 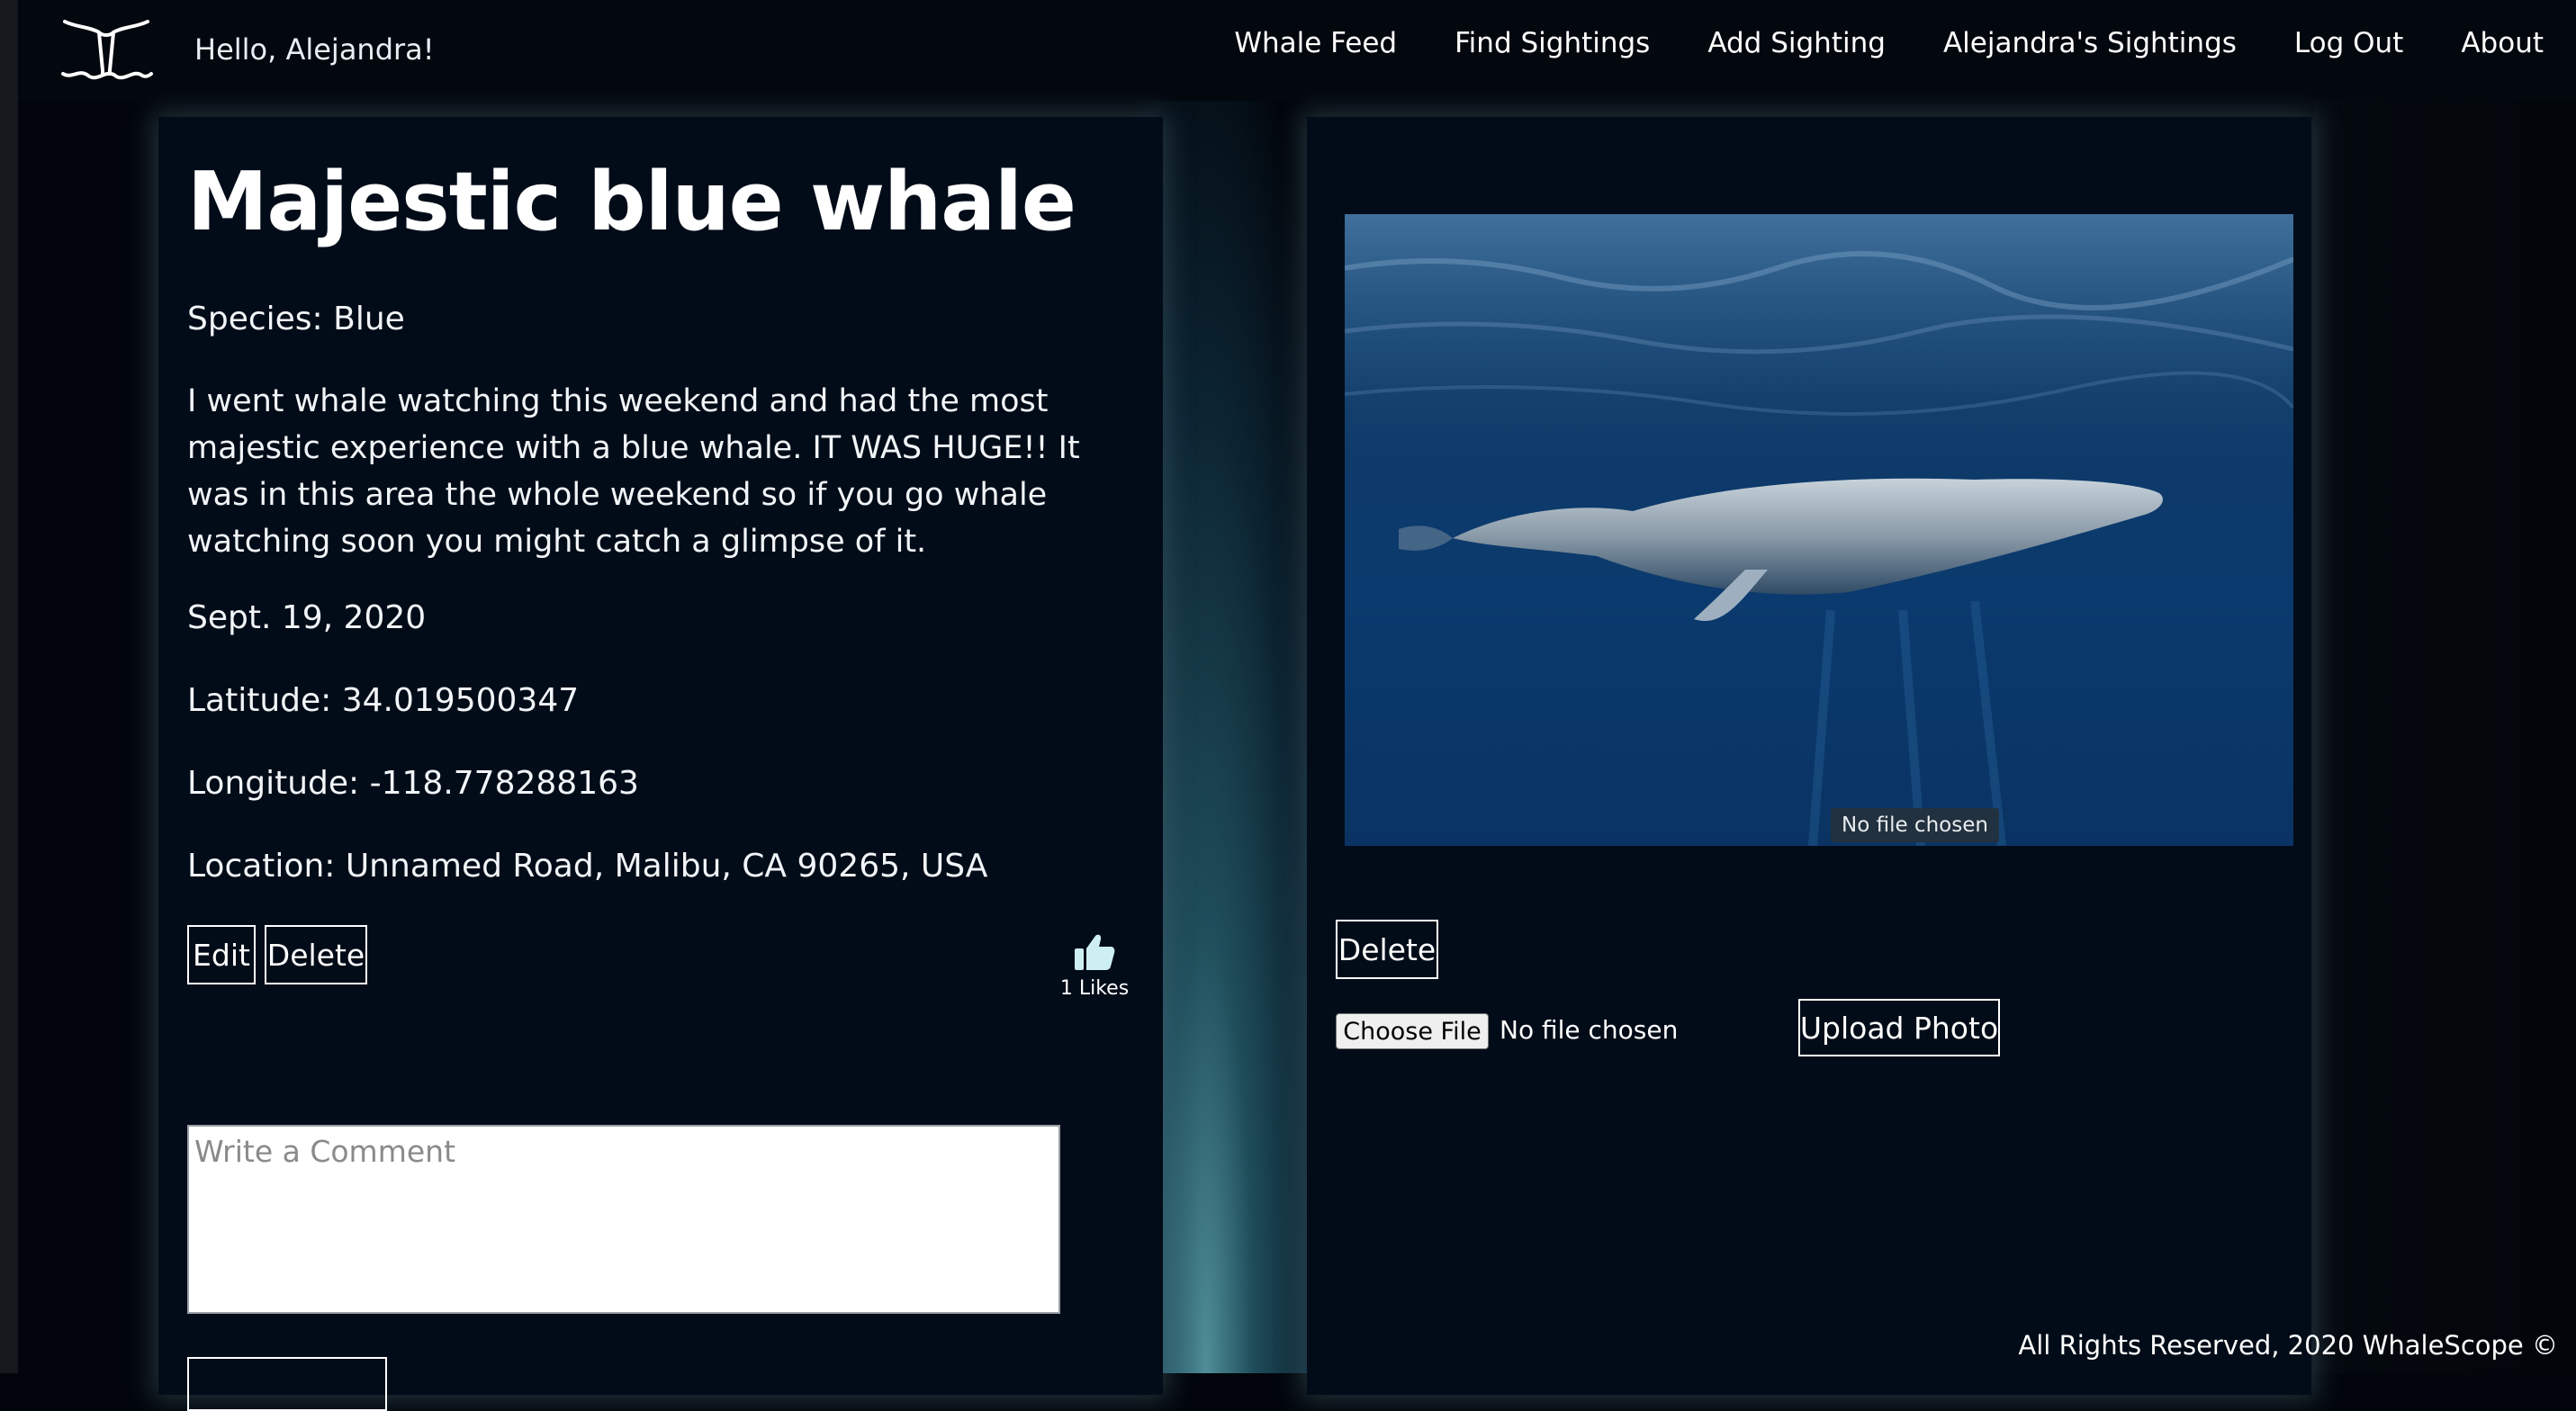 I want to click on choose-file-button: Choose File, so click(x=1412, y=1031).